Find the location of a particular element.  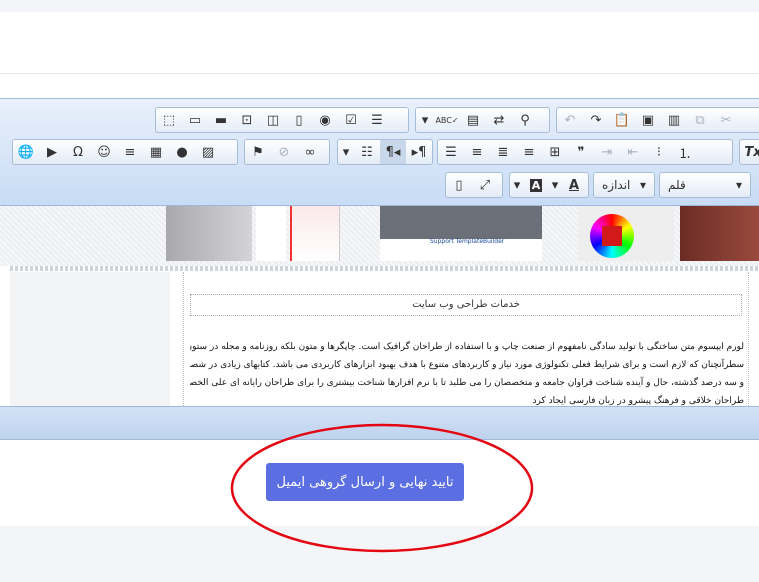

numbered-list-icon: ⒈ is located at coordinates (685, 152).